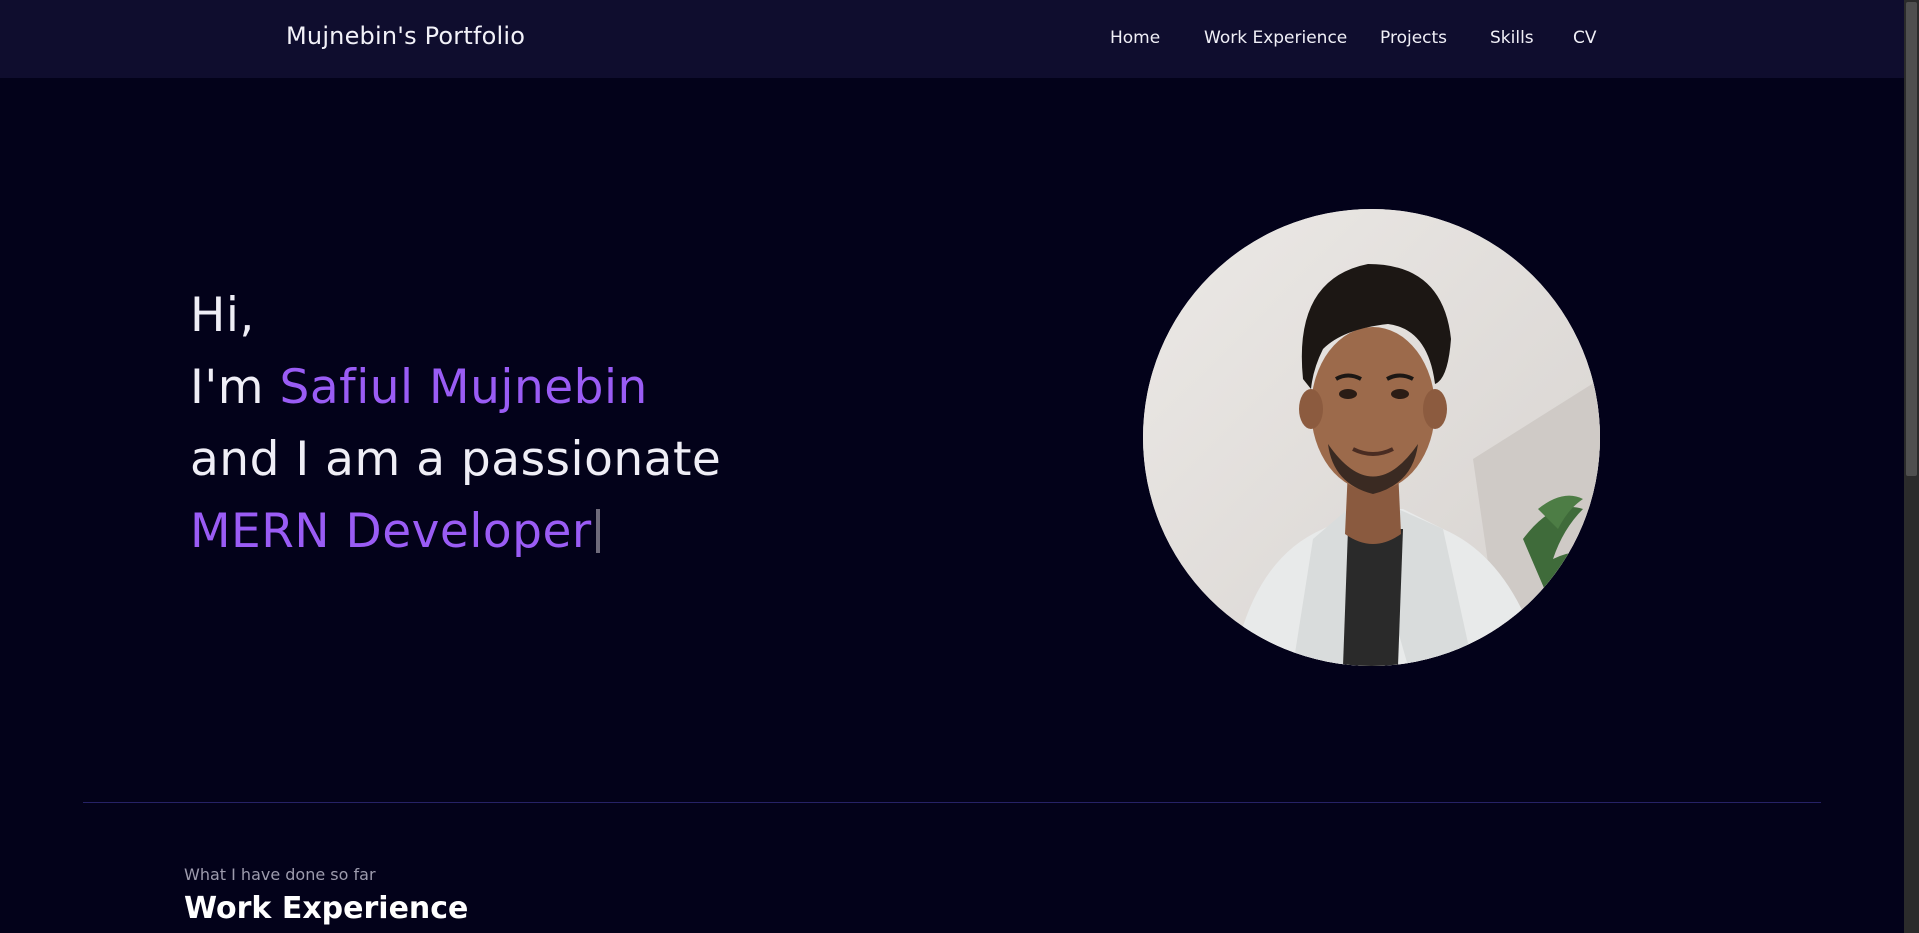 The image size is (1919, 933). Describe the element at coordinates (952, 802) in the screenshot. I see `section-divider` at that location.